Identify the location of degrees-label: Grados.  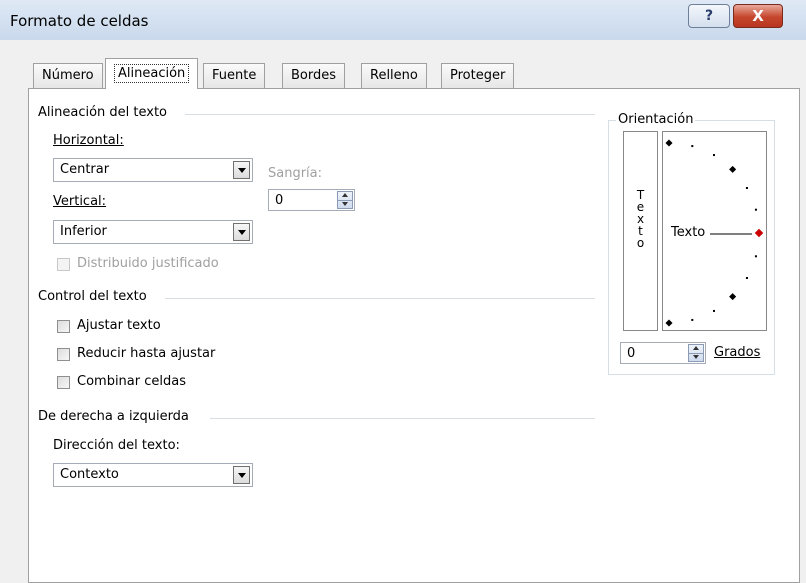
(737, 352).